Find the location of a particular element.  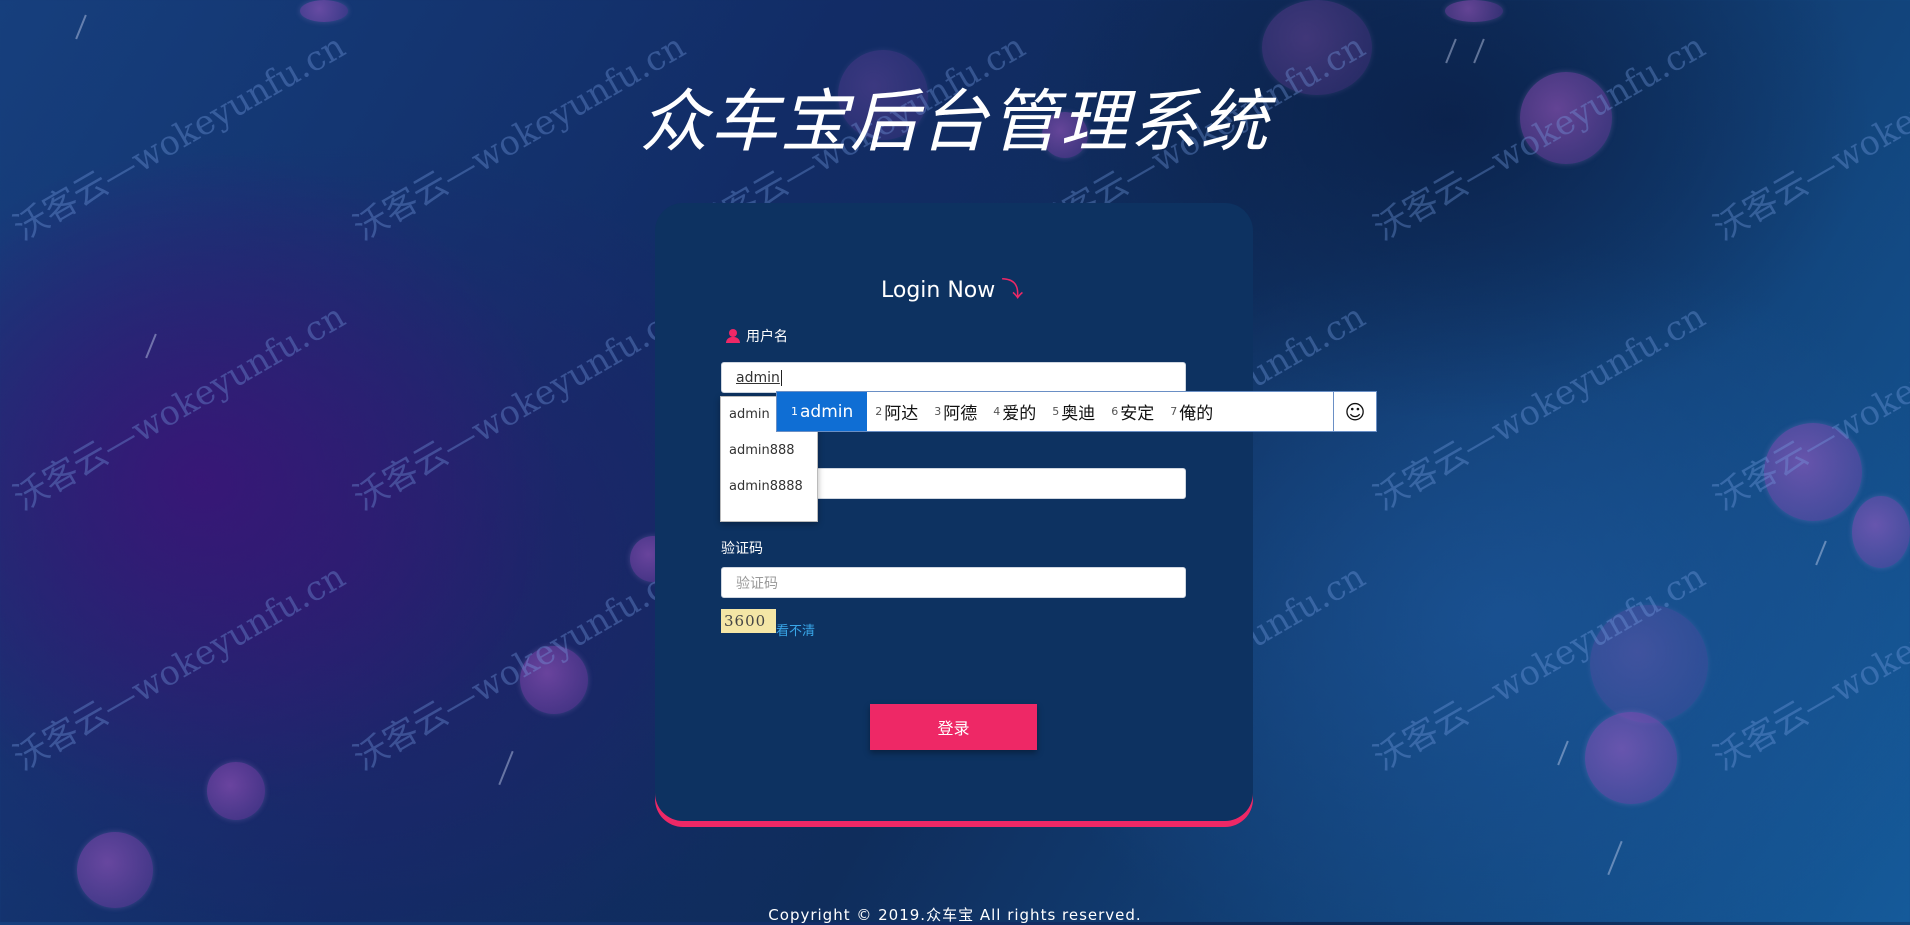

captcha-input-placeholder: 验证码 is located at coordinates (757, 583).